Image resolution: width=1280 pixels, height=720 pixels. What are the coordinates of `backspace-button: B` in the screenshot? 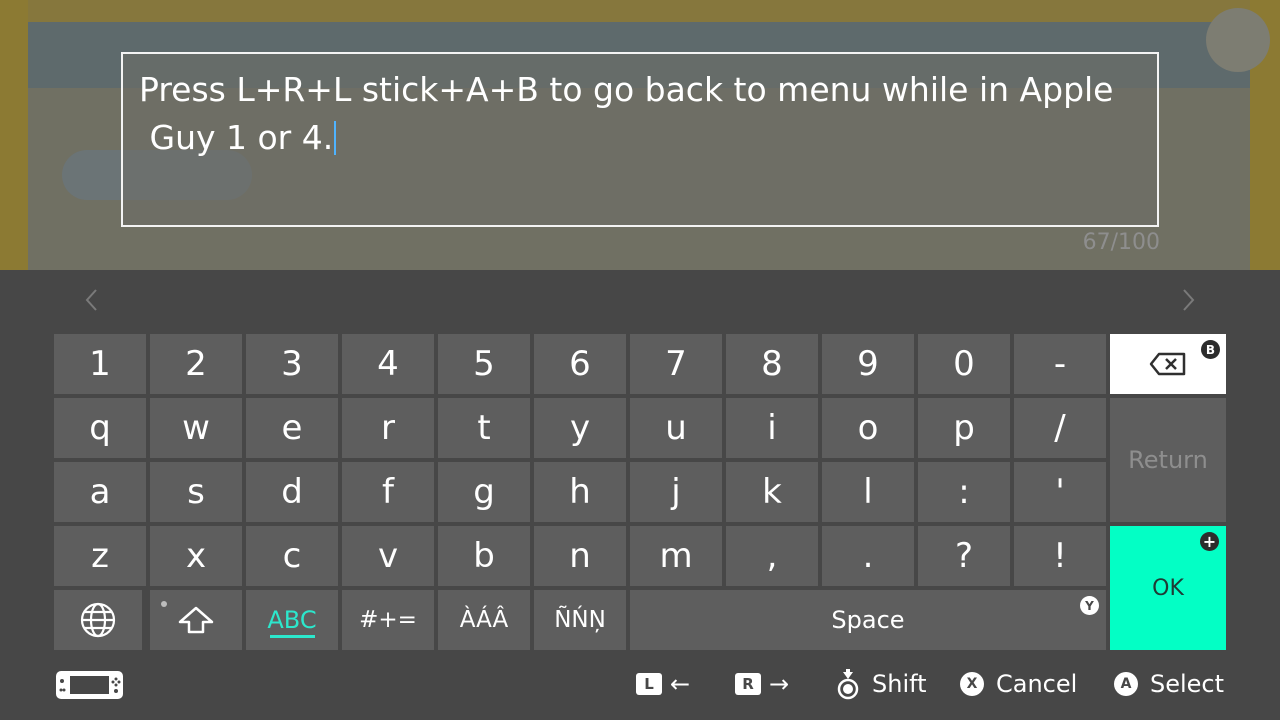 It's located at (1168, 364).